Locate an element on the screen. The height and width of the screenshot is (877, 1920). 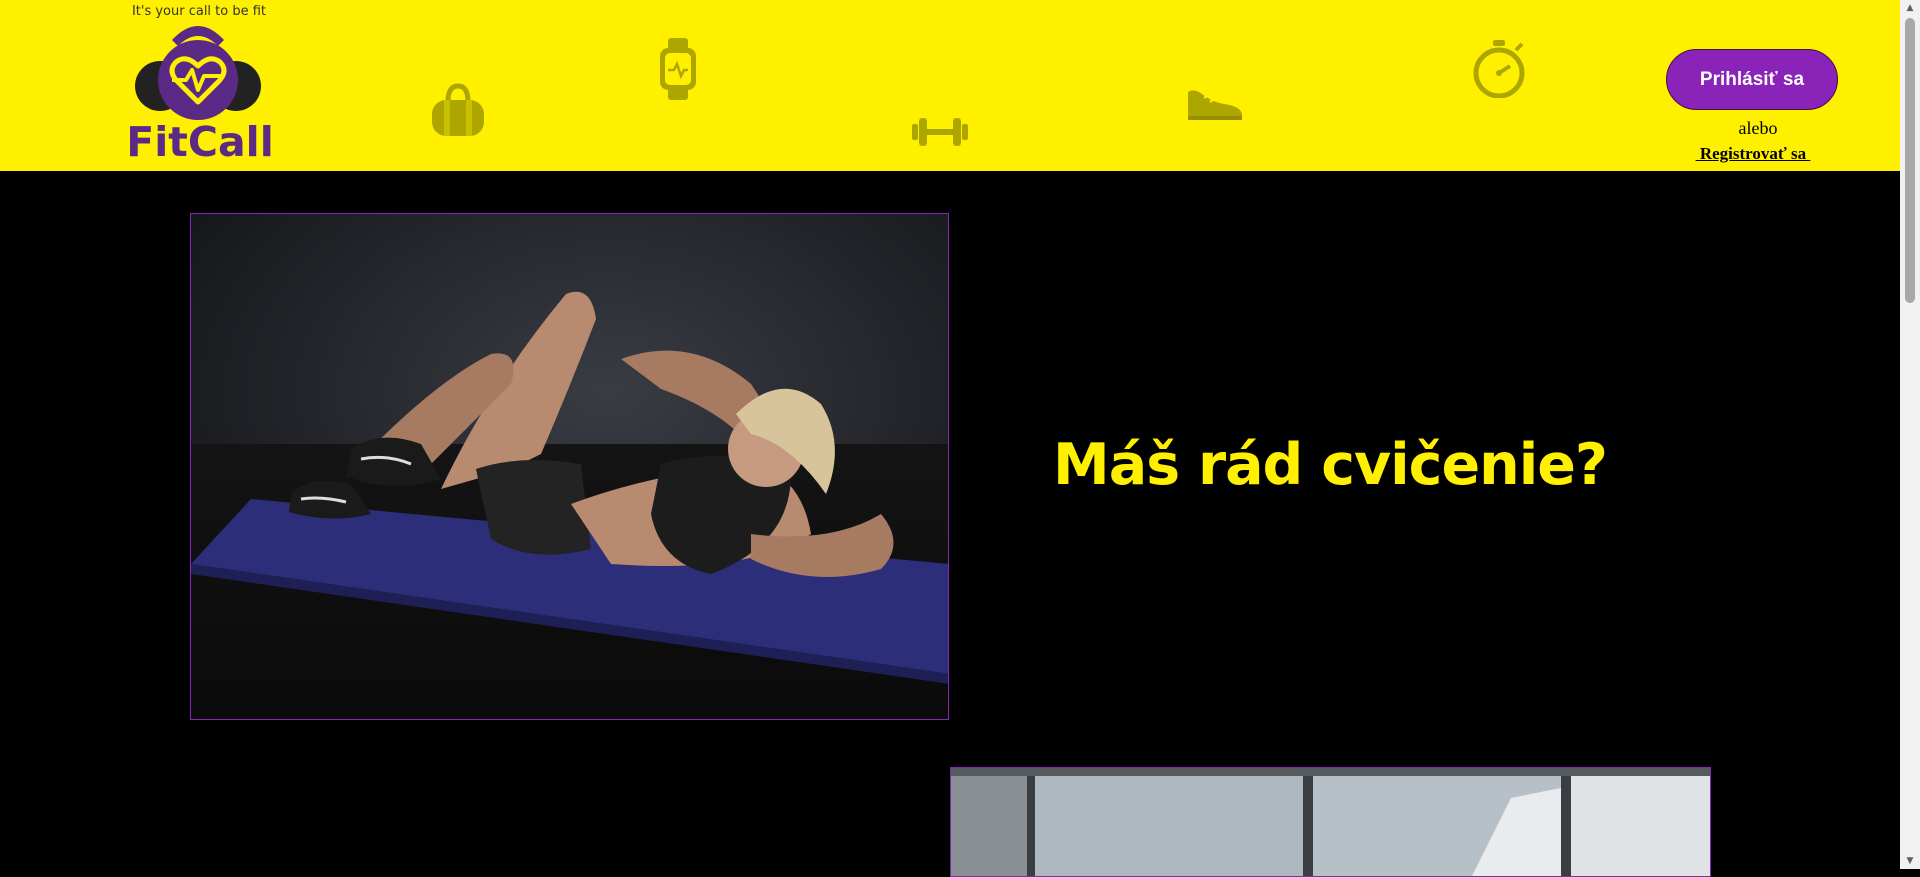
register-link: Registrovať sa is located at coordinates (1753, 154).